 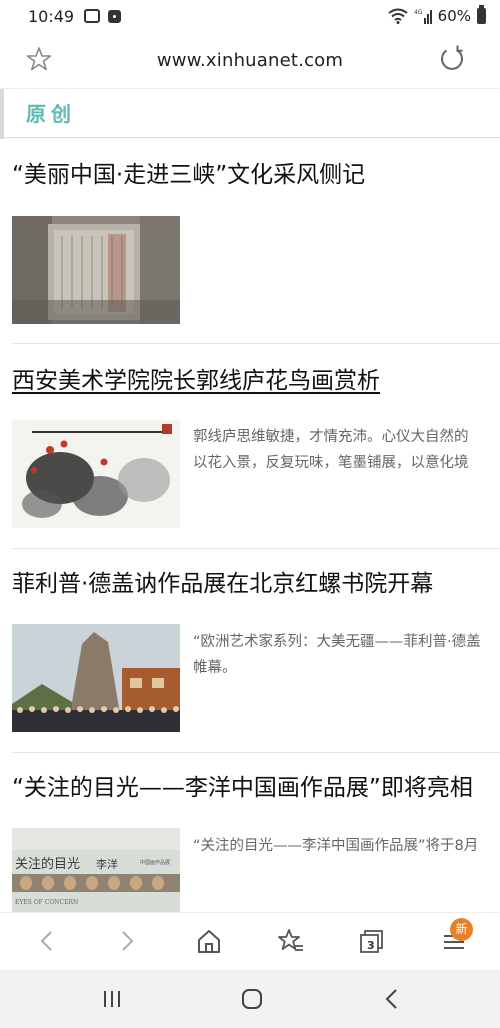 I want to click on article-excerpt: “关注的目光——李洋中国画作品展”将于8月, so click(x=346, y=846).